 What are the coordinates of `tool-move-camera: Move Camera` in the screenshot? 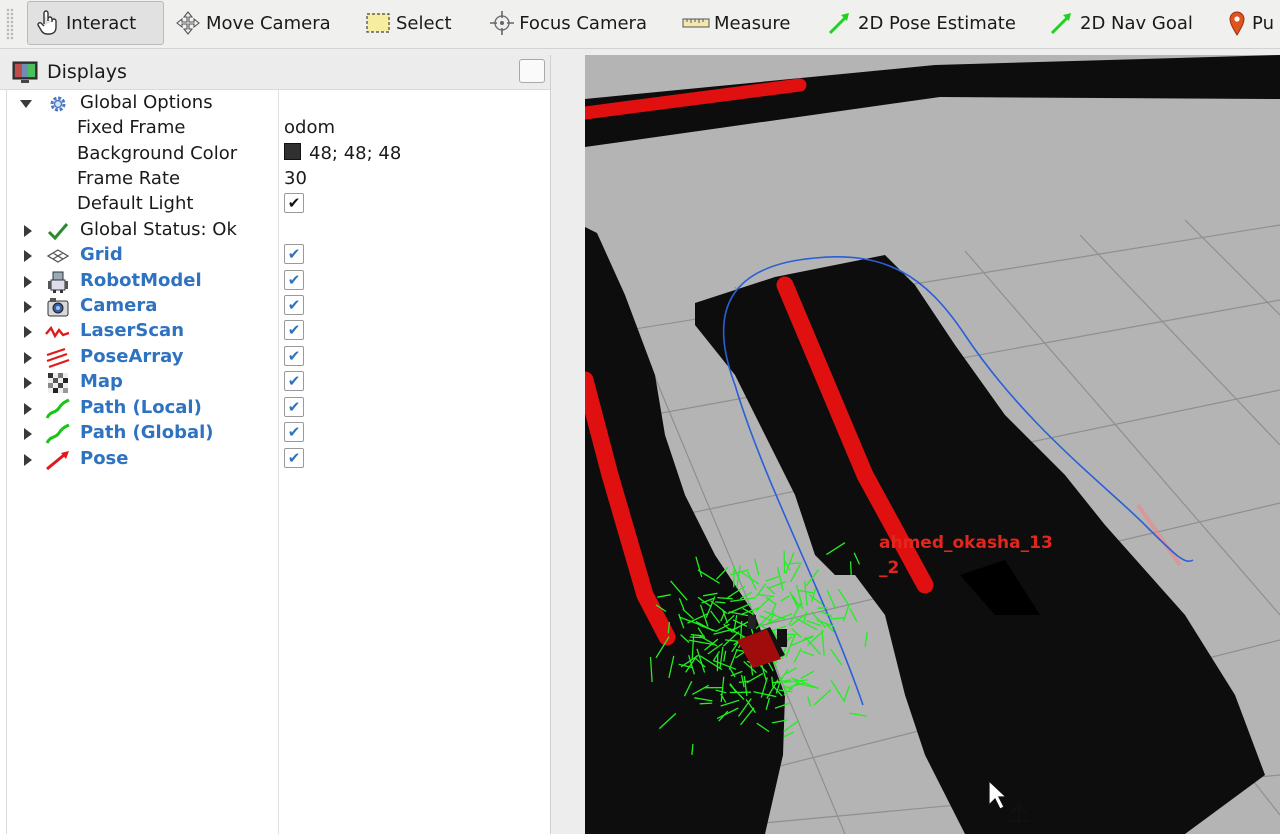 It's located at (253, 23).